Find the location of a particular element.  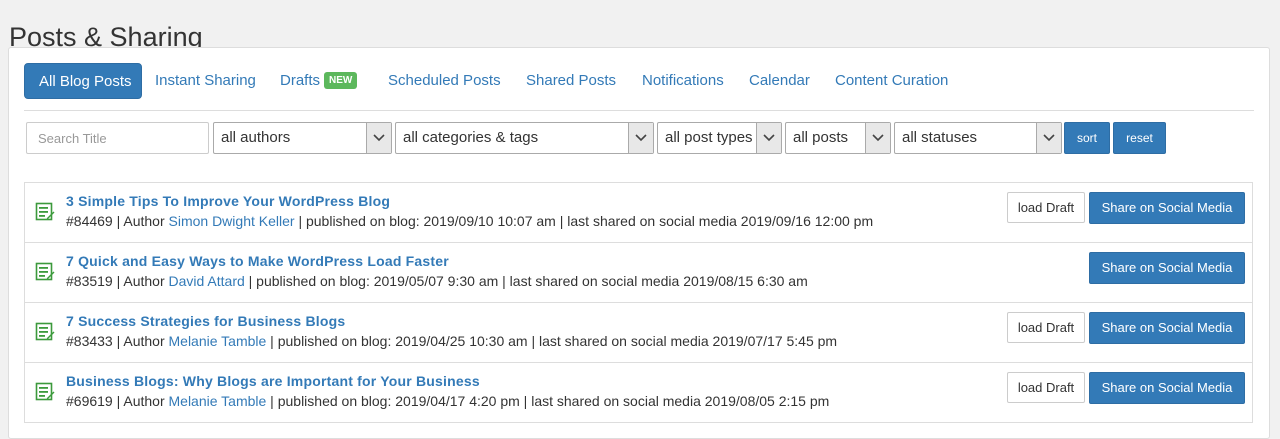

categories-tags-select: all categories & tags is located at coordinates (524, 138).